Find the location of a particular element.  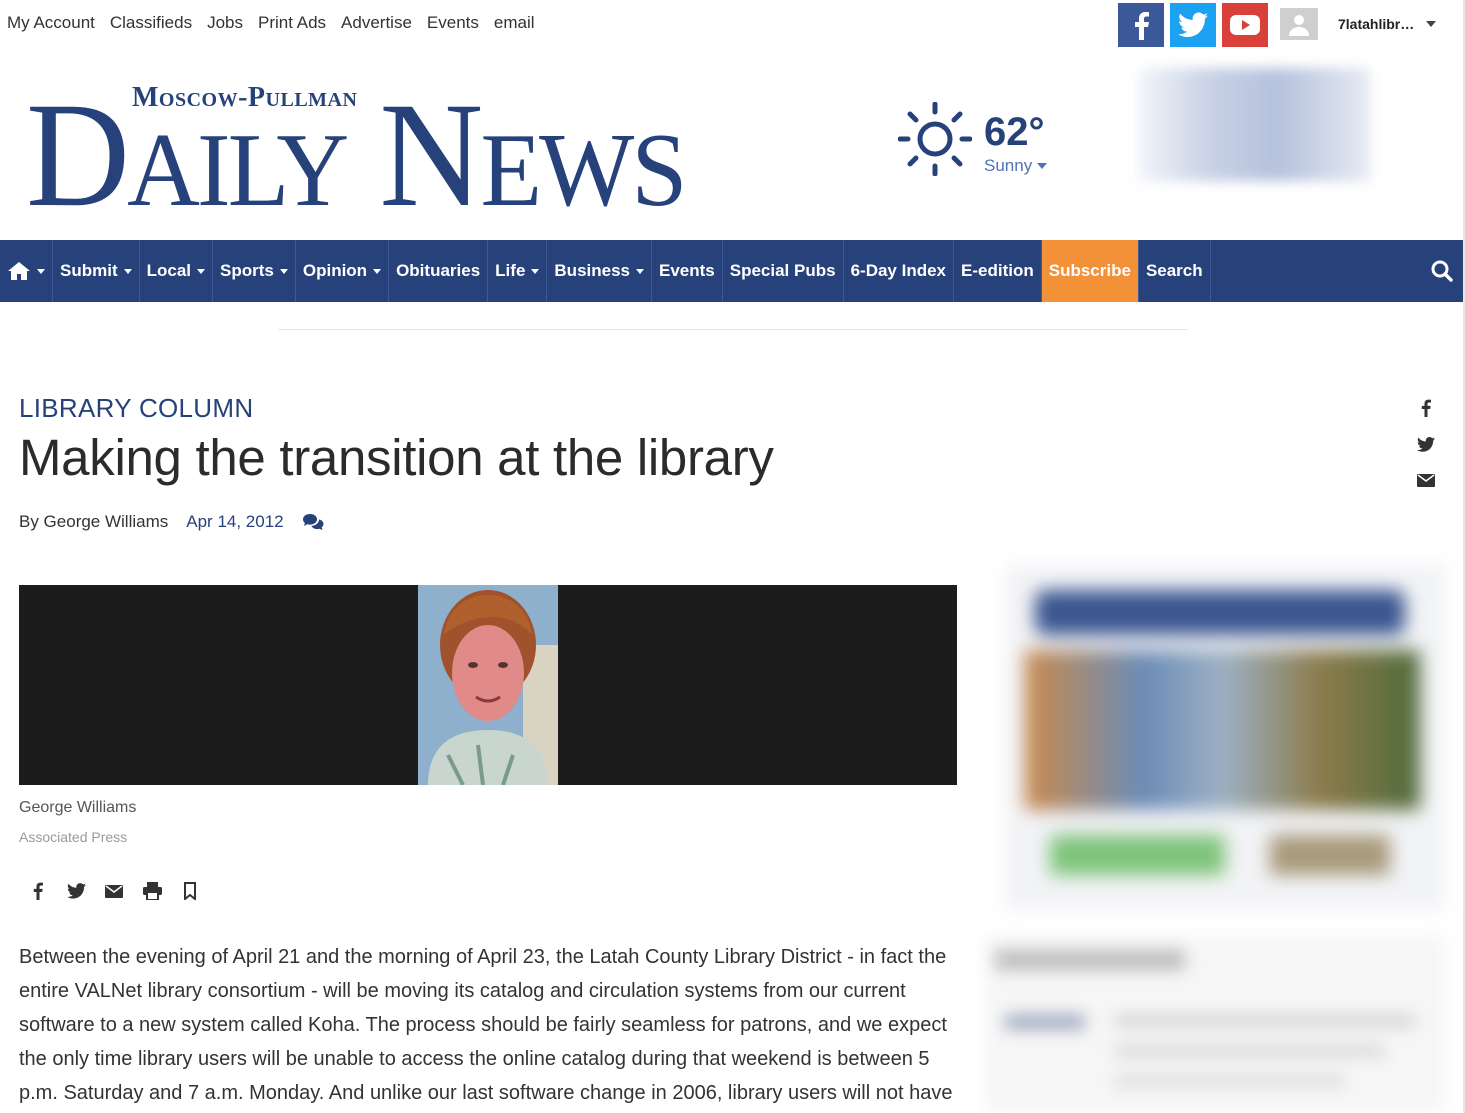

nav-label: Obituaries is located at coordinates (438, 270).